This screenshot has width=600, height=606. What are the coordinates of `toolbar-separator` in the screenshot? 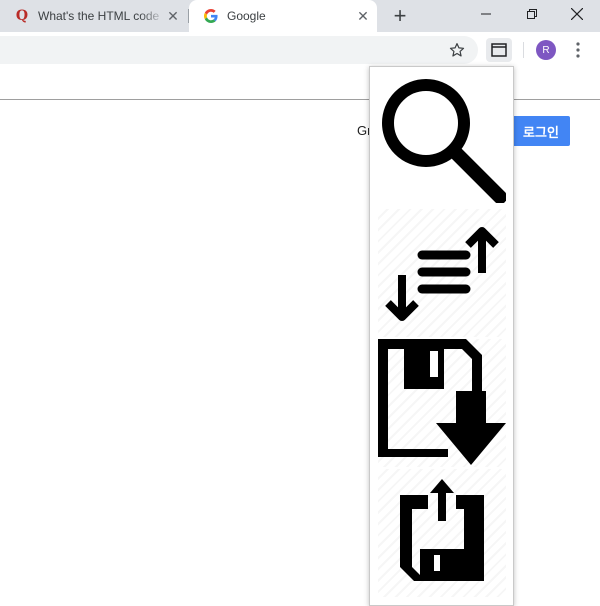 It's located at (523, 50).